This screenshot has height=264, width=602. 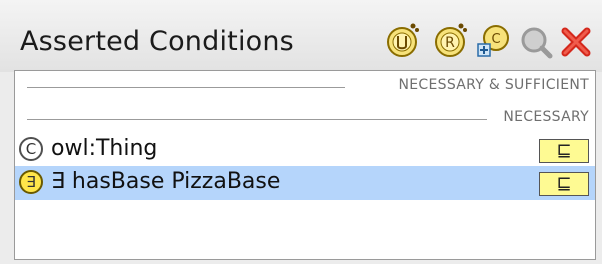 I want to click on necessary-sufficient-header: NECESSARY & SUFFICIENT, so click(x=308, y=87).